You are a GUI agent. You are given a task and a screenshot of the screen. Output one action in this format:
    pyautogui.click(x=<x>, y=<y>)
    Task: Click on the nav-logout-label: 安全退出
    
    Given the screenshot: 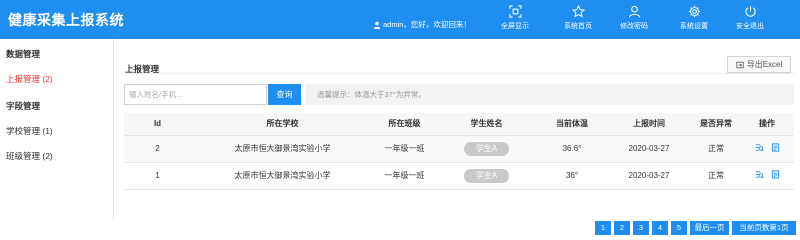 What is the action you would take?
    pyautogui.click(x=750, y=26)
    